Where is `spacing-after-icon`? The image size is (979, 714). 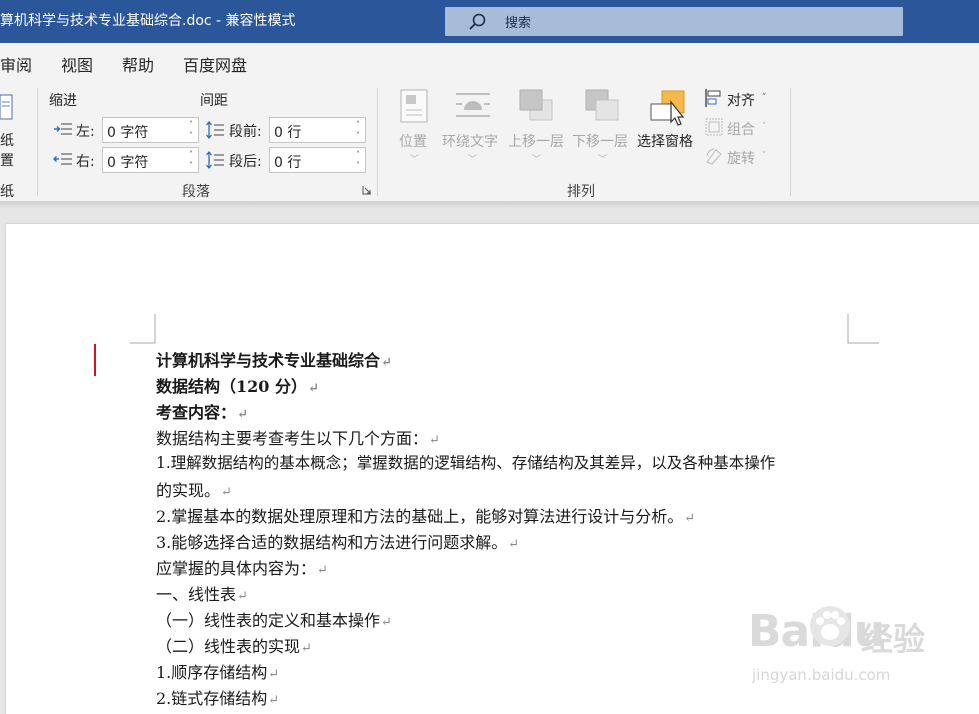
spacing-after-icon is located at coordinates (215, 160).